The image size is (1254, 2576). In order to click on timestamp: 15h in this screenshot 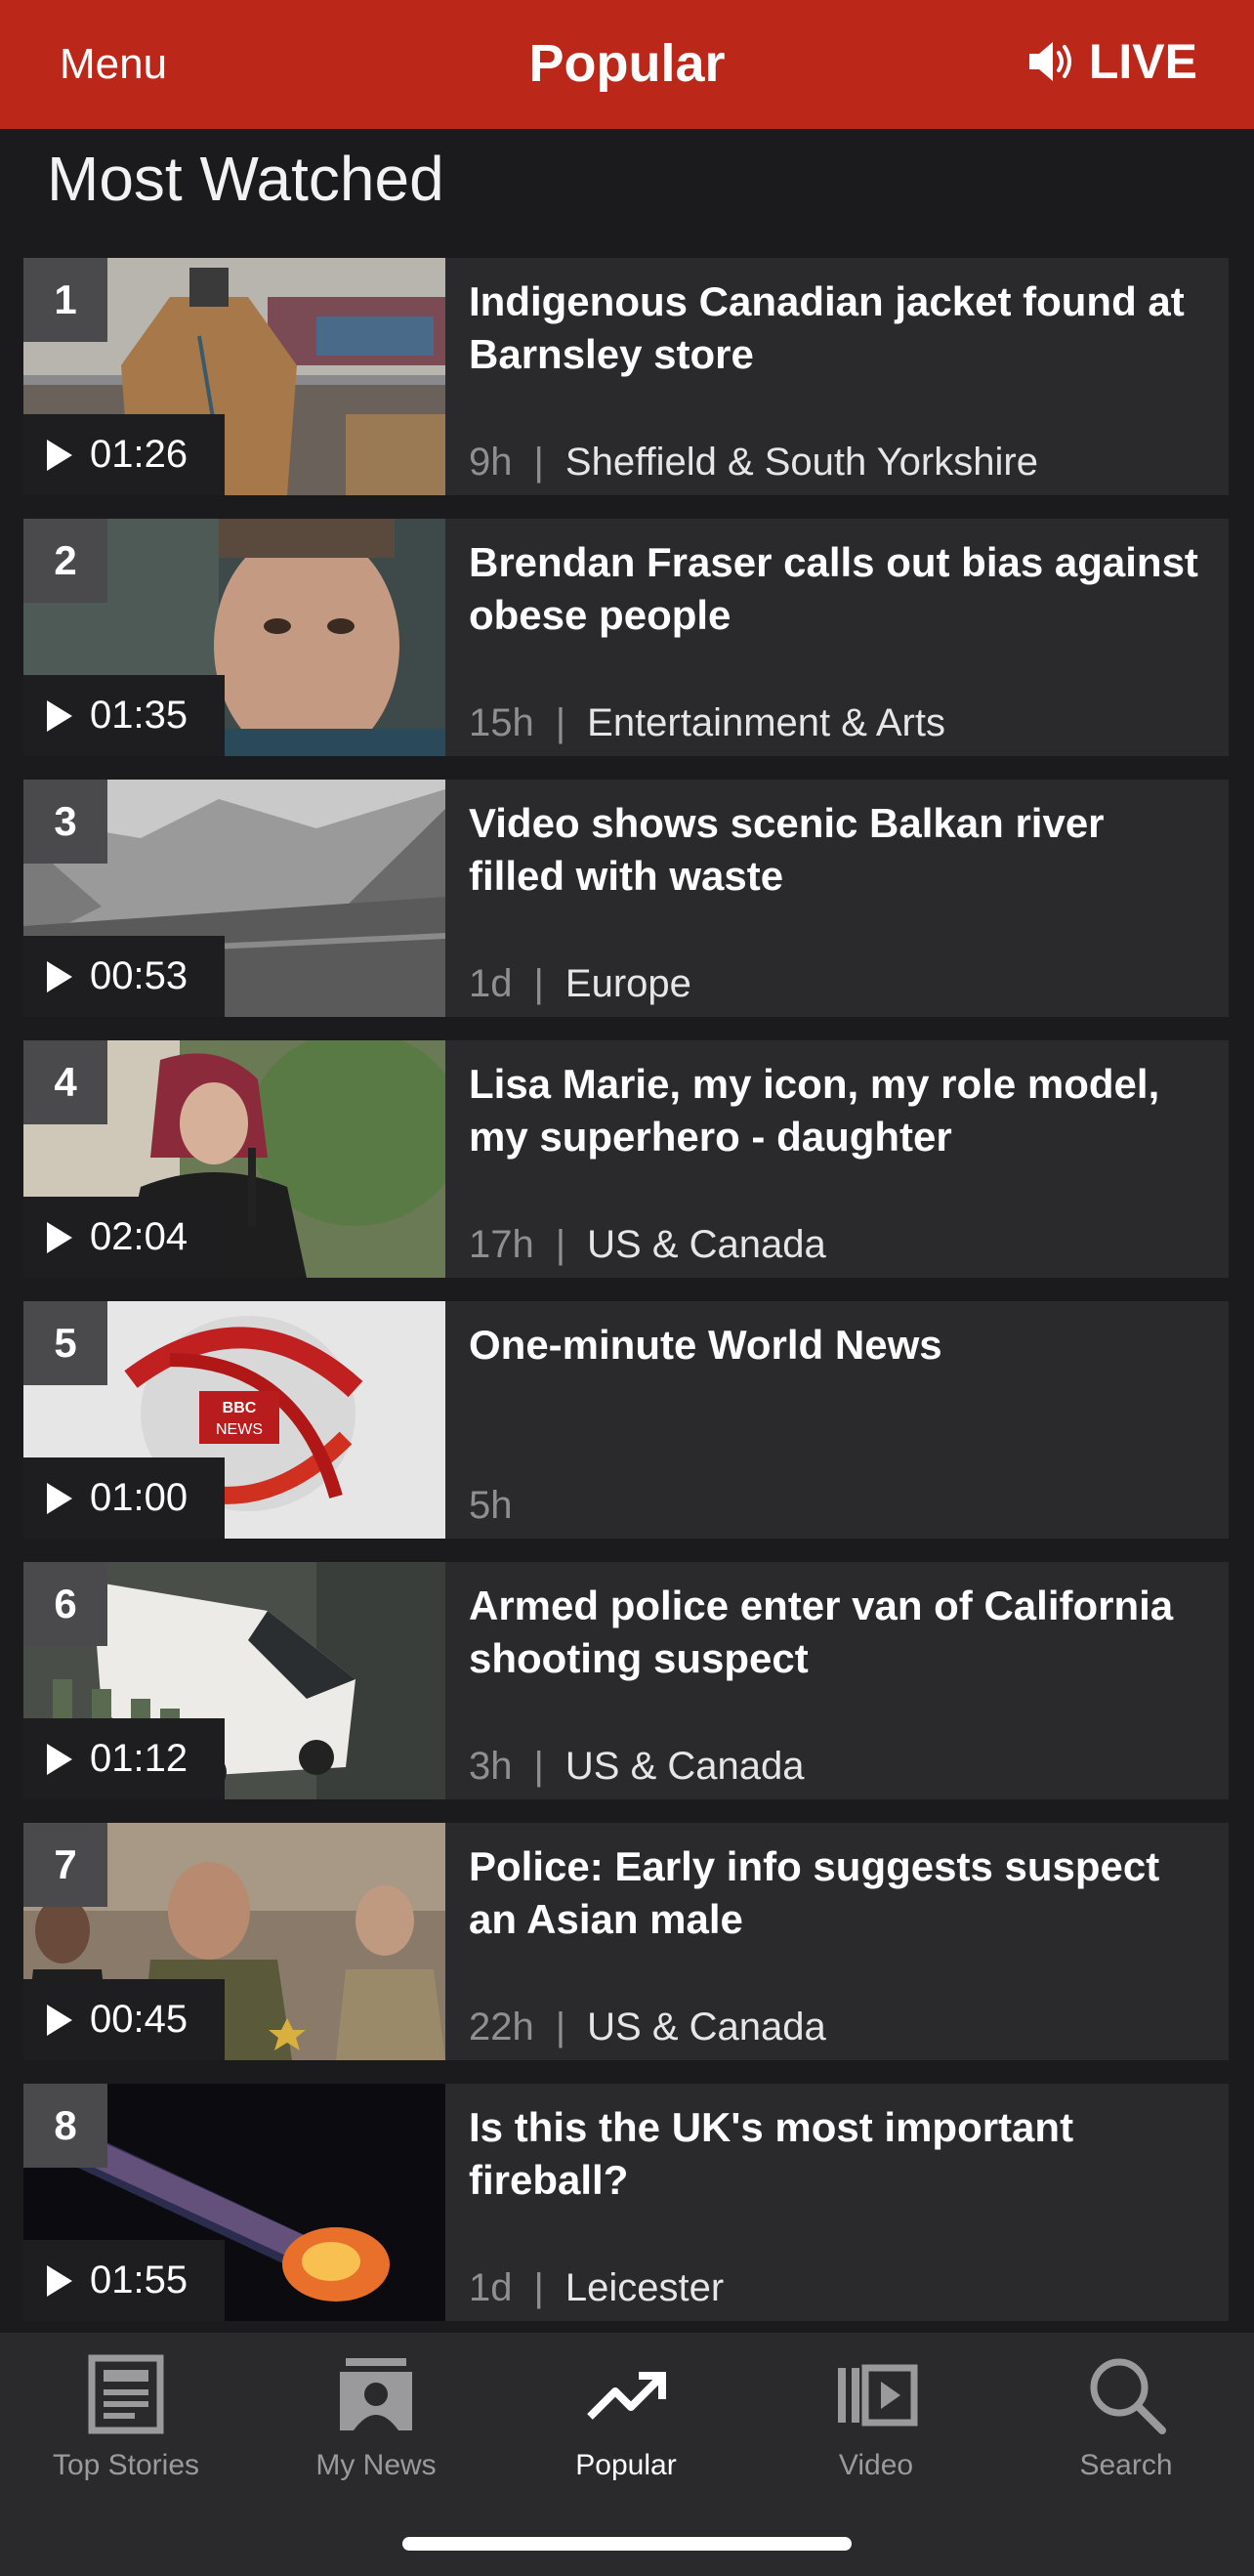, I will do `click(502, 722)`.